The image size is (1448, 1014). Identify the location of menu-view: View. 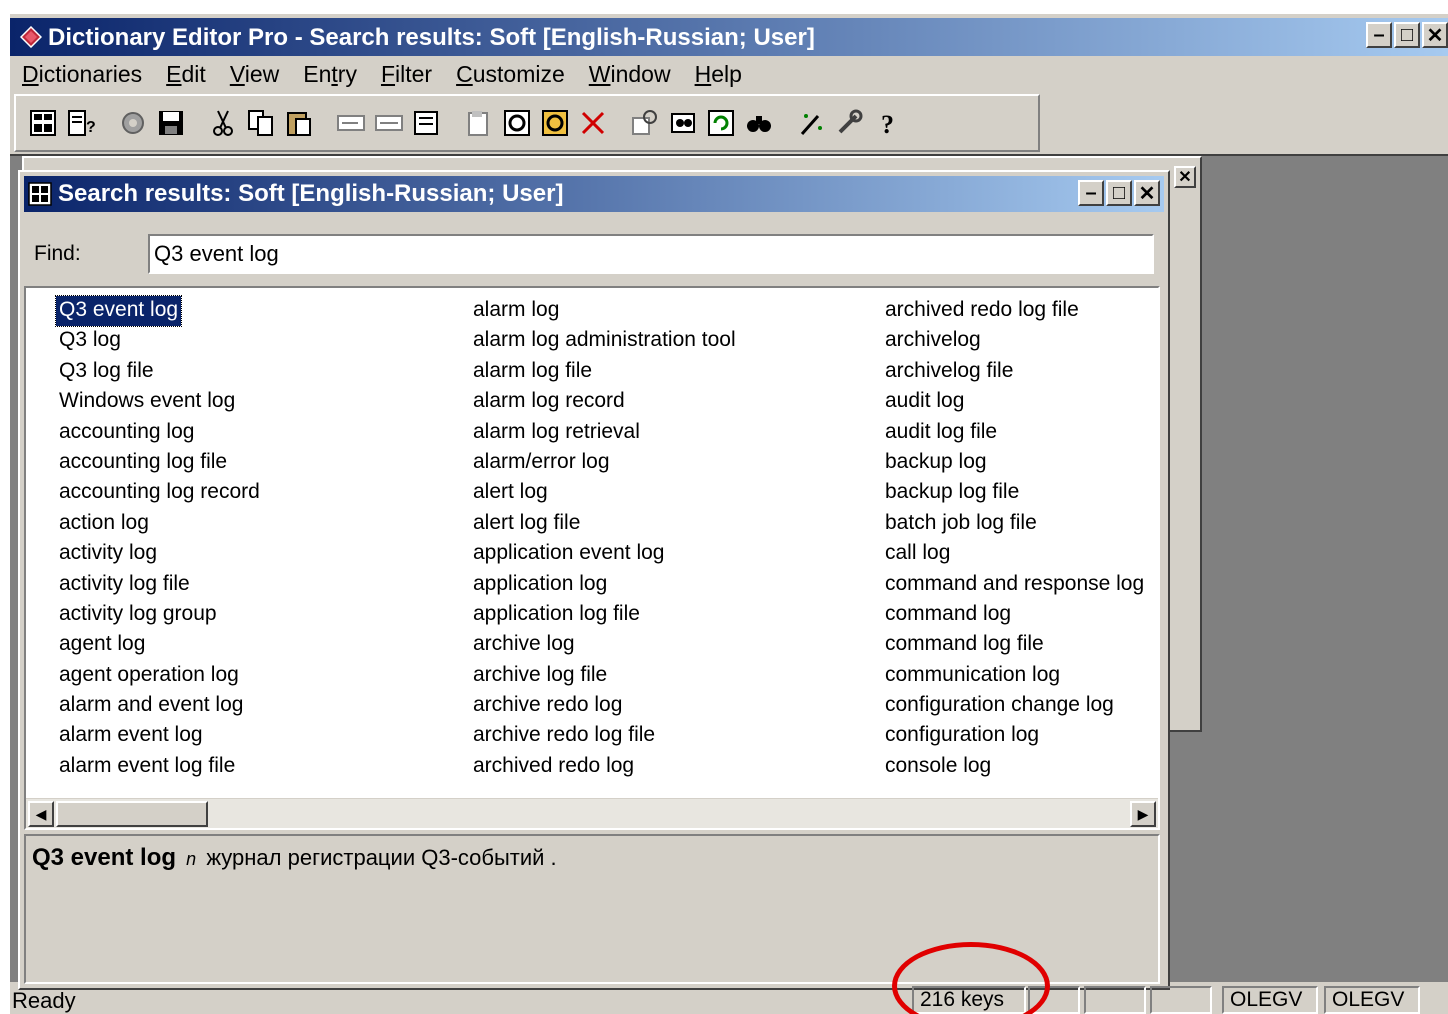
(254, 74).